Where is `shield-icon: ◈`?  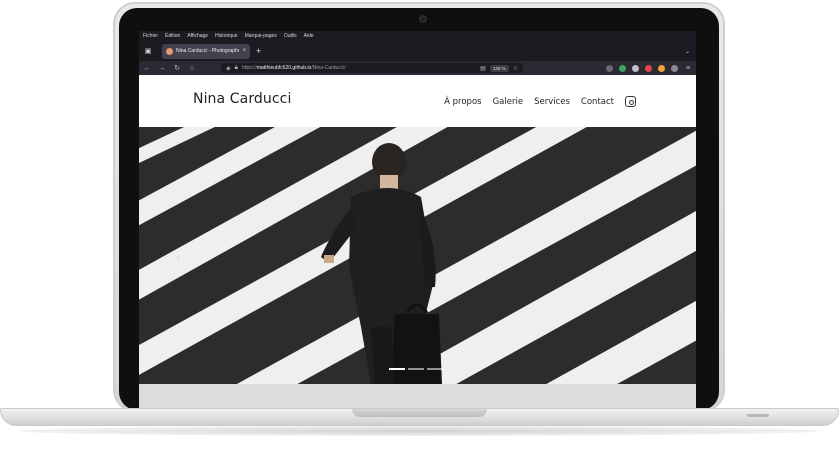 shield-icon: ◈ is located at coordinates (228, 68).